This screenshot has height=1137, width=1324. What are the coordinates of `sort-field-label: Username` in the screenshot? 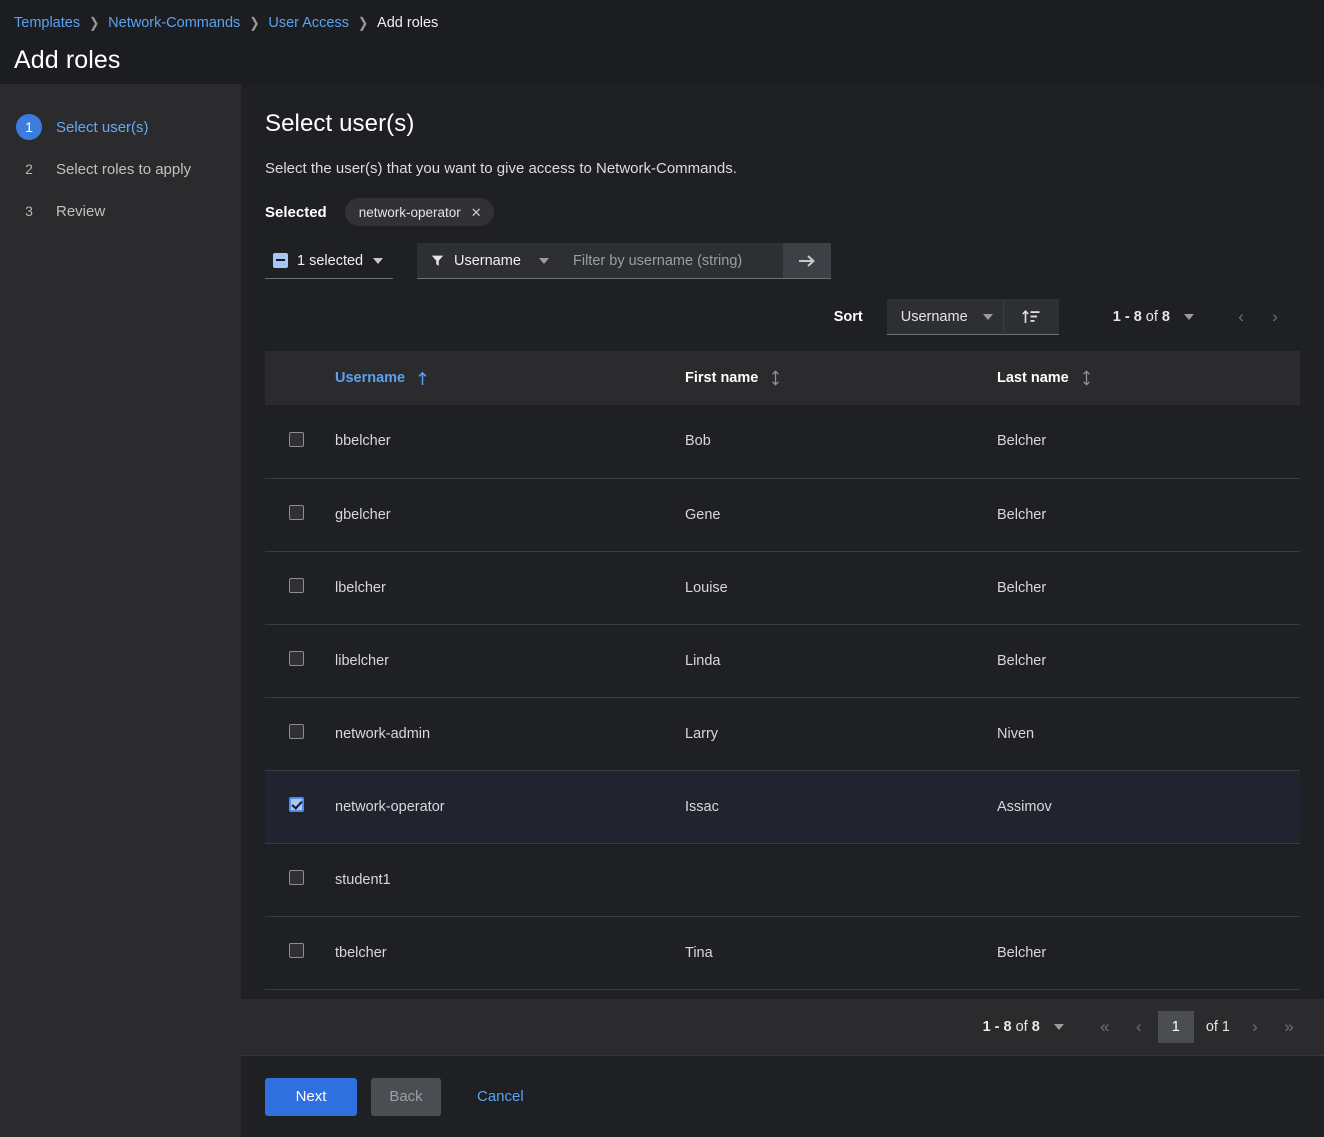 It's located at (934, 316).